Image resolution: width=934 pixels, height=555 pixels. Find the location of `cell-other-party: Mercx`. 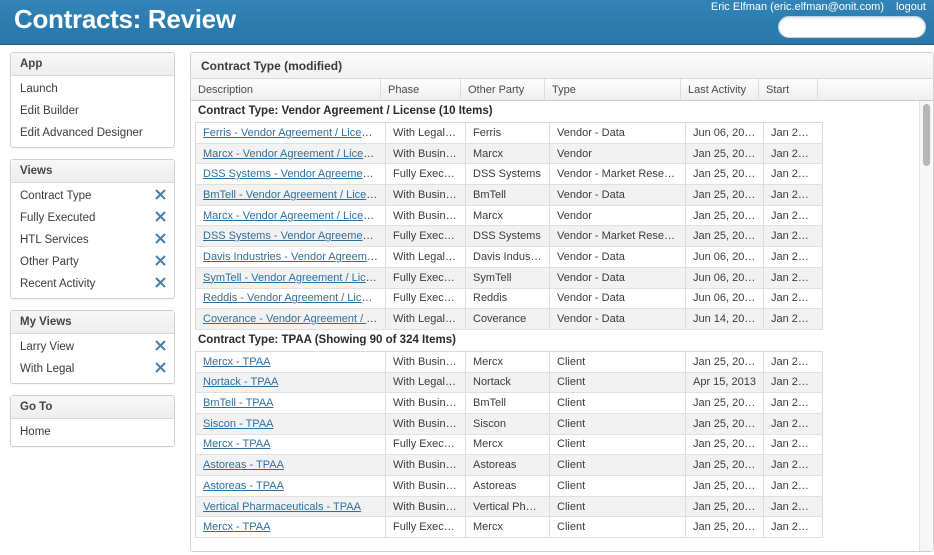

cell-other-party: Mercx is located at coordinates (507, 527).